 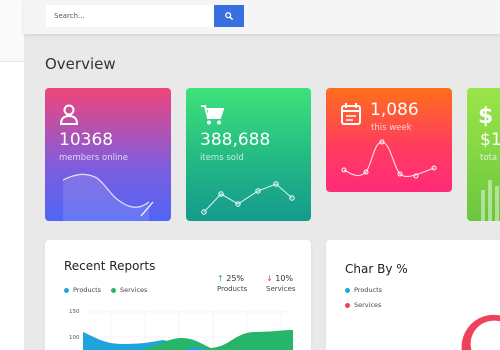 I want to click on services-stat-label: Services, so click(x=281, y=289).